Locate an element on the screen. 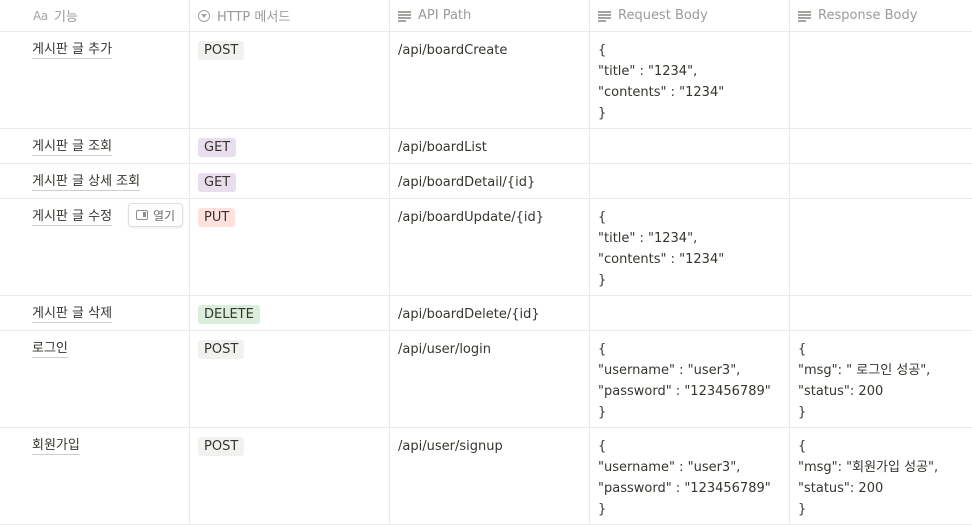 The height and width of the screenshot is (525, 972). path-cell: /api/boardCreate is located at coordinates (490, 80).